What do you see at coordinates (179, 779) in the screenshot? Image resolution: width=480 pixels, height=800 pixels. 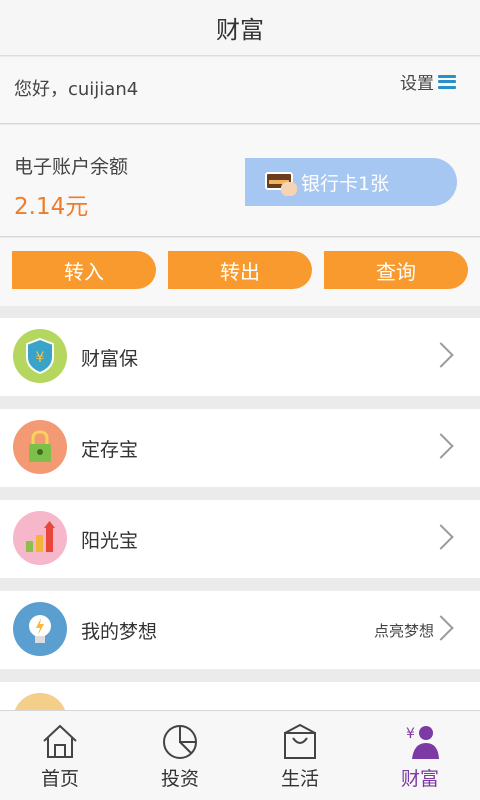 I see `tab-label: 投资` at bounding box center [179, 779].